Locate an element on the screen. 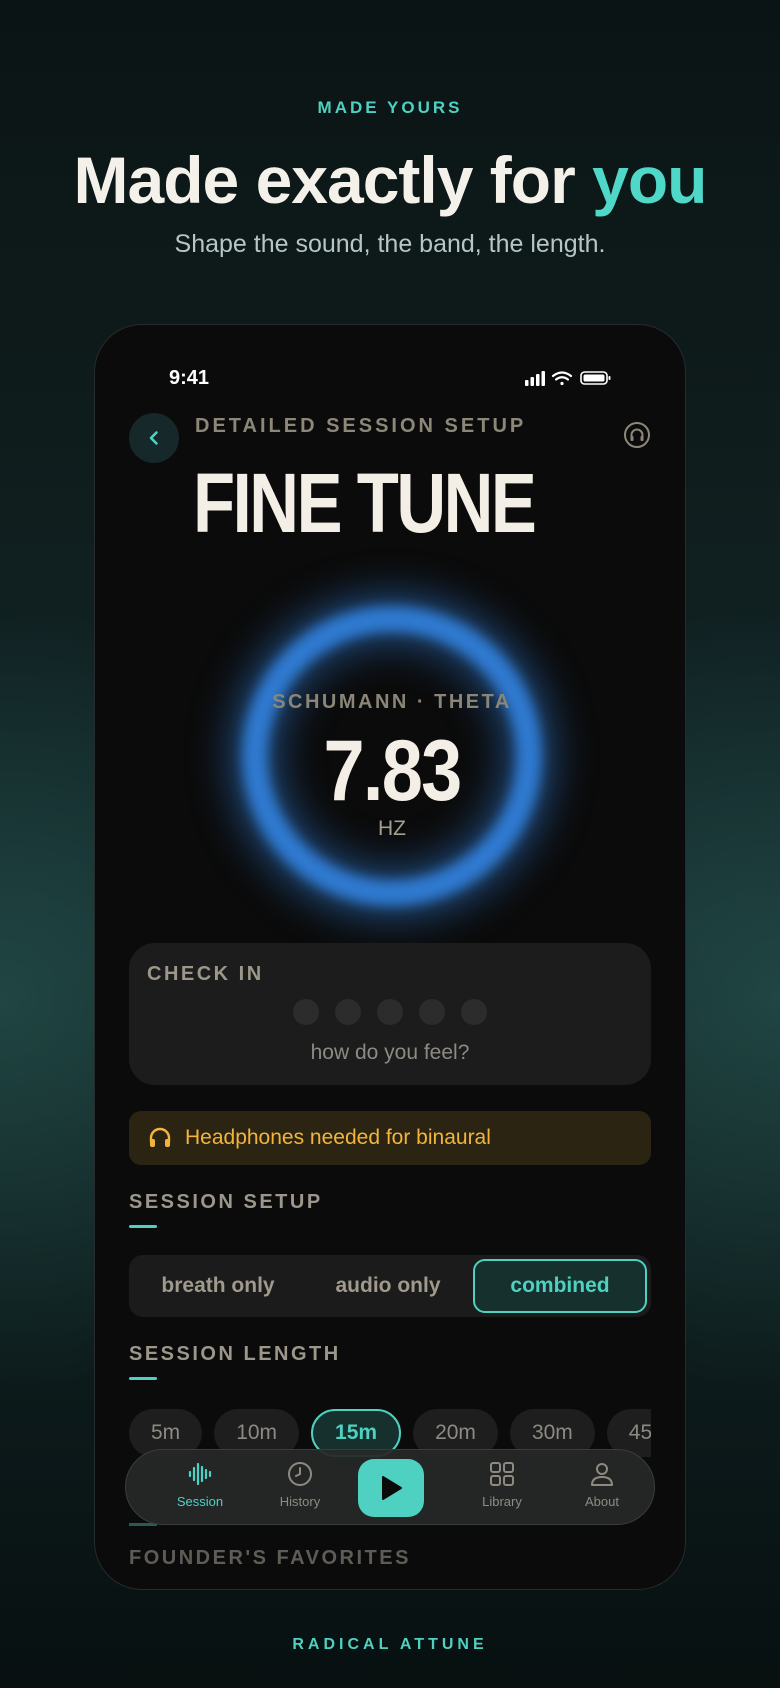  check-in-card: CHECK IN how do you feel? is located at coordinates (390, 1014).